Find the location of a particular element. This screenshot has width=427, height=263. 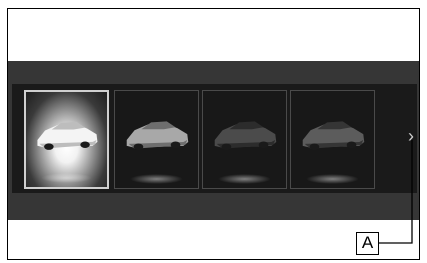

next-arrow-button: › is located at coordinates (411, 136).